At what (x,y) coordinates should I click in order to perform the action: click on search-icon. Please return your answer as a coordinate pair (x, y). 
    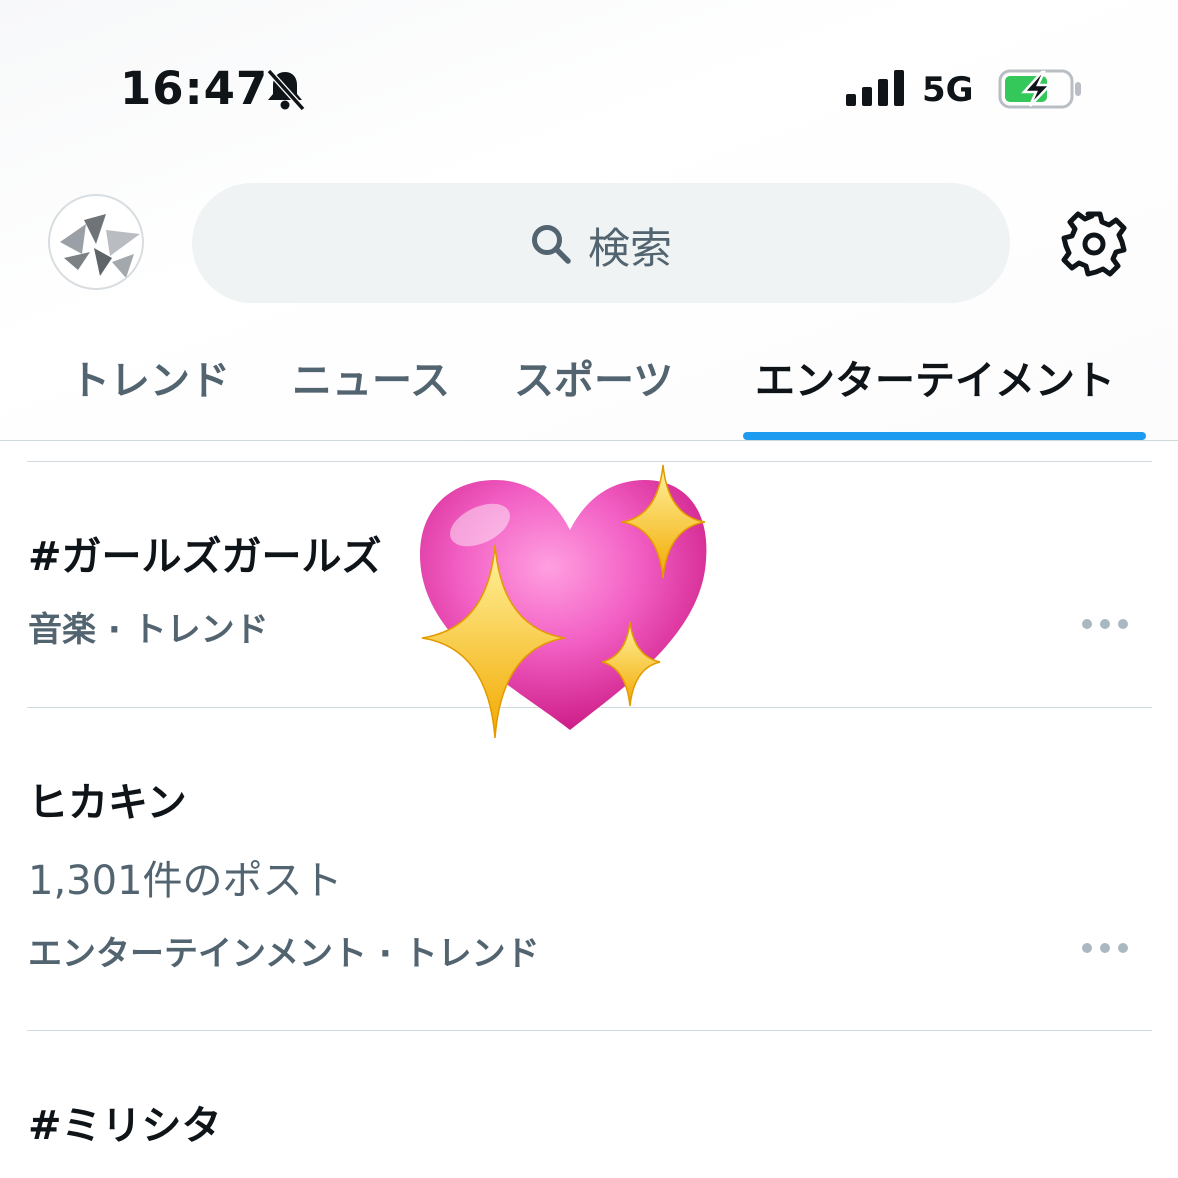
    Looking at the image, I should click on (551, 244).